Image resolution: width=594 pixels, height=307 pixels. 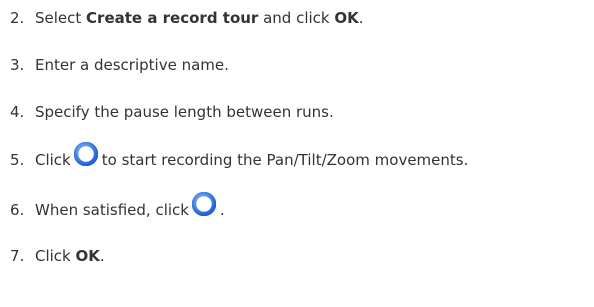 What do you see at coordinates (17, 65) in the screenshot?
I see `step-number: 3.` at bounding box center [17, 65].